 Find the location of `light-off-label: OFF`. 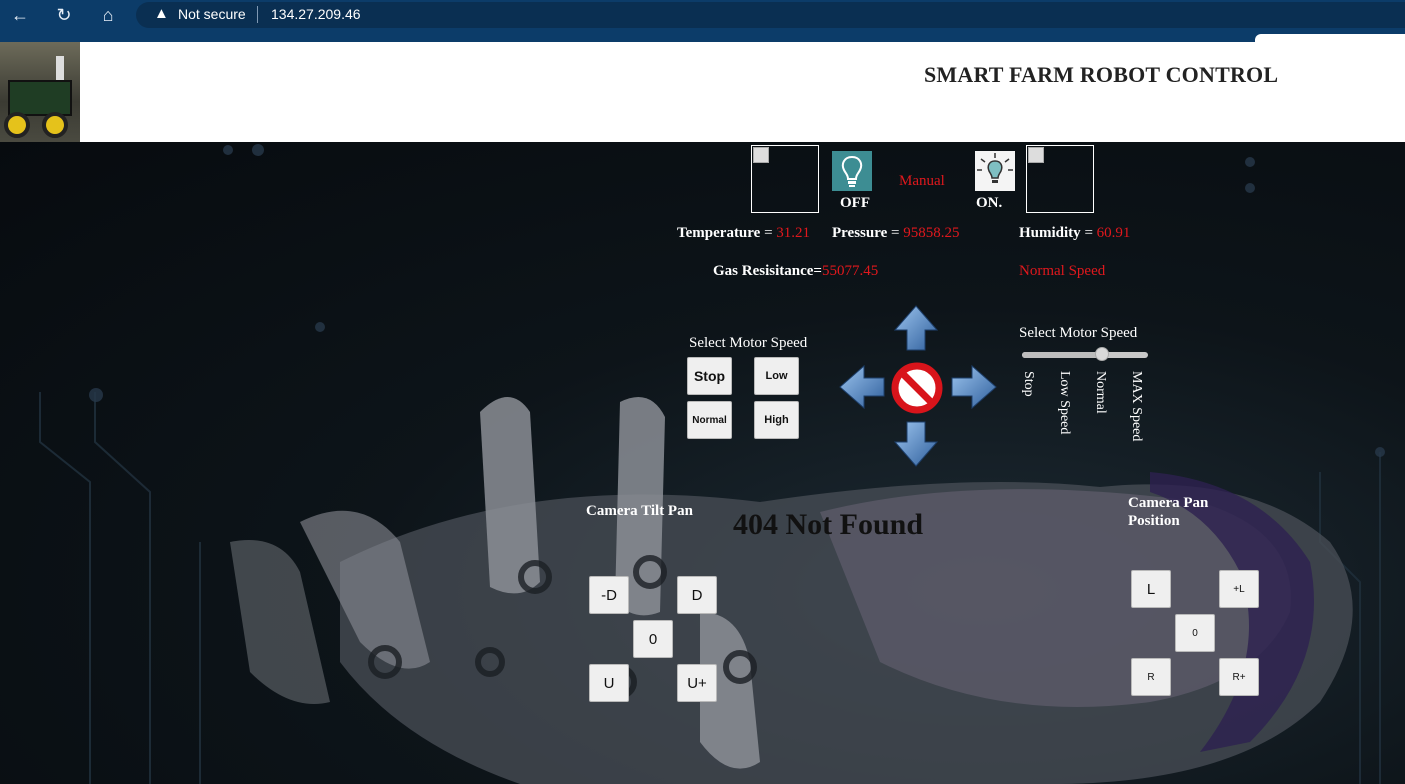

light-off-label: OFF is located at coordinates (855, 203).